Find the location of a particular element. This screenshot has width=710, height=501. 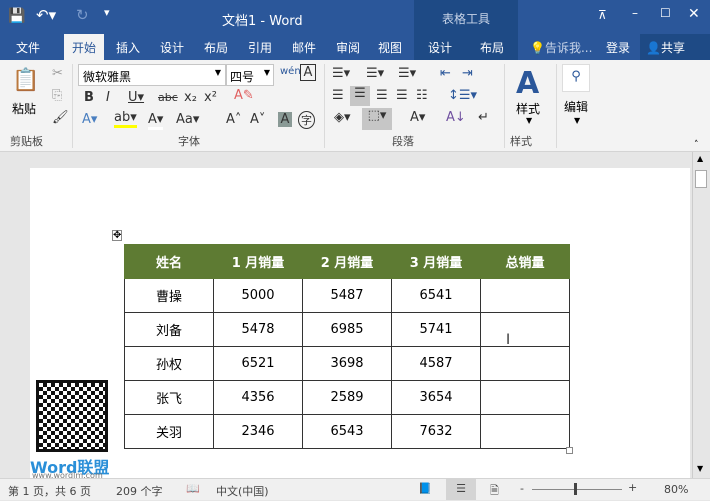

tab-file: 文件 is located at coordinates (28, 47).